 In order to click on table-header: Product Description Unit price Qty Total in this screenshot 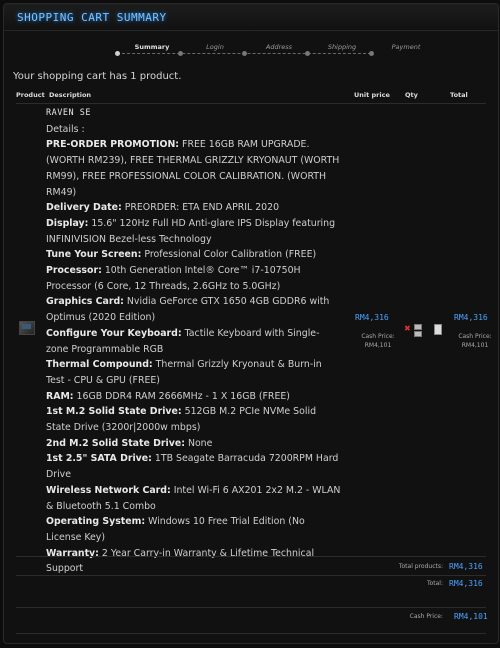, I will do `click(251, 97)`.